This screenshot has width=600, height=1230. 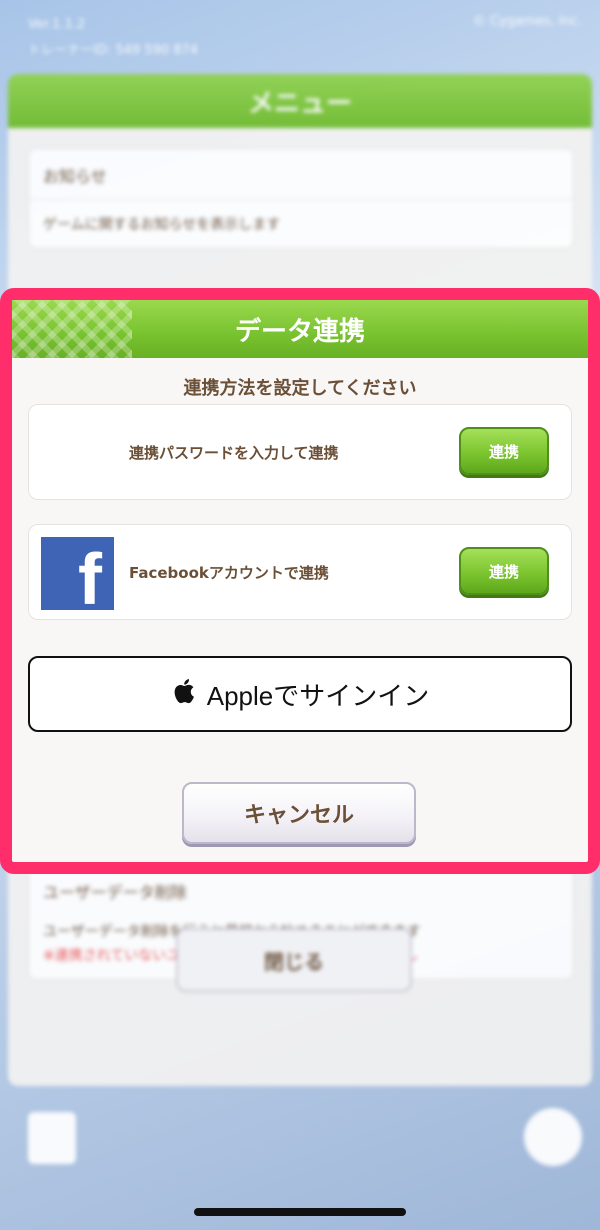 What do you see at coordinates (300, 1212) in the screenshot?
I see `home-indicator` at bounding box center [300, 1212].